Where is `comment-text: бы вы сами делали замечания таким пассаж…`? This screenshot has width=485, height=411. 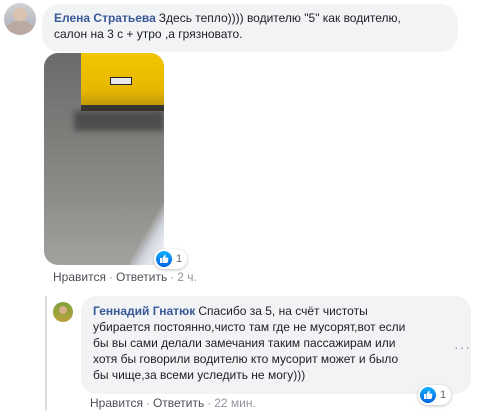 comment-text: бы вы сами делали замечания таким пассаж… is located at coordinates (244, 343).